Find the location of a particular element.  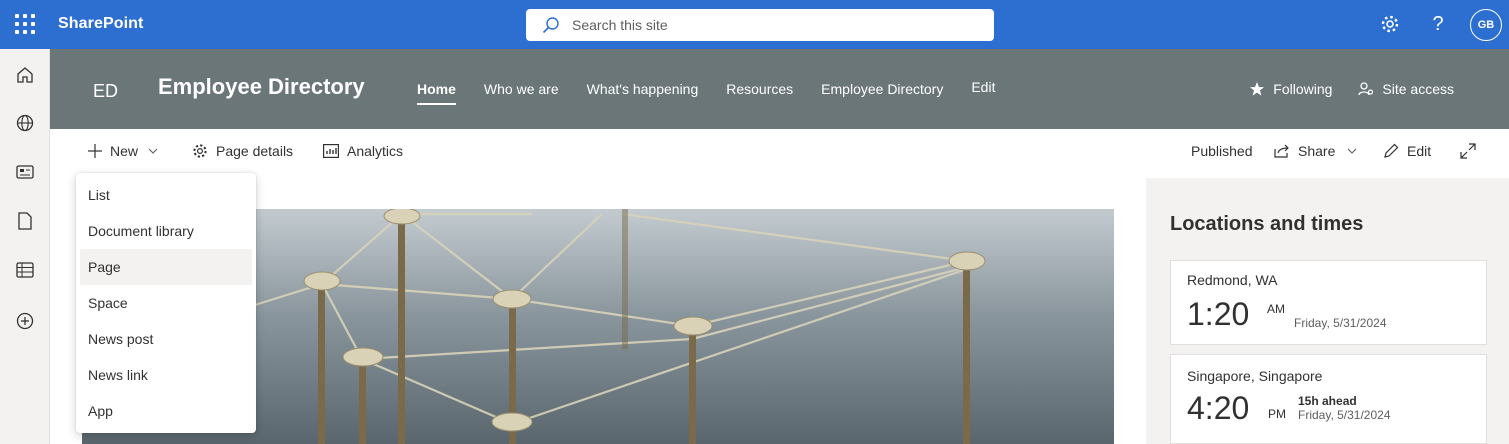

search-icon is located at coordinates (550, 25).